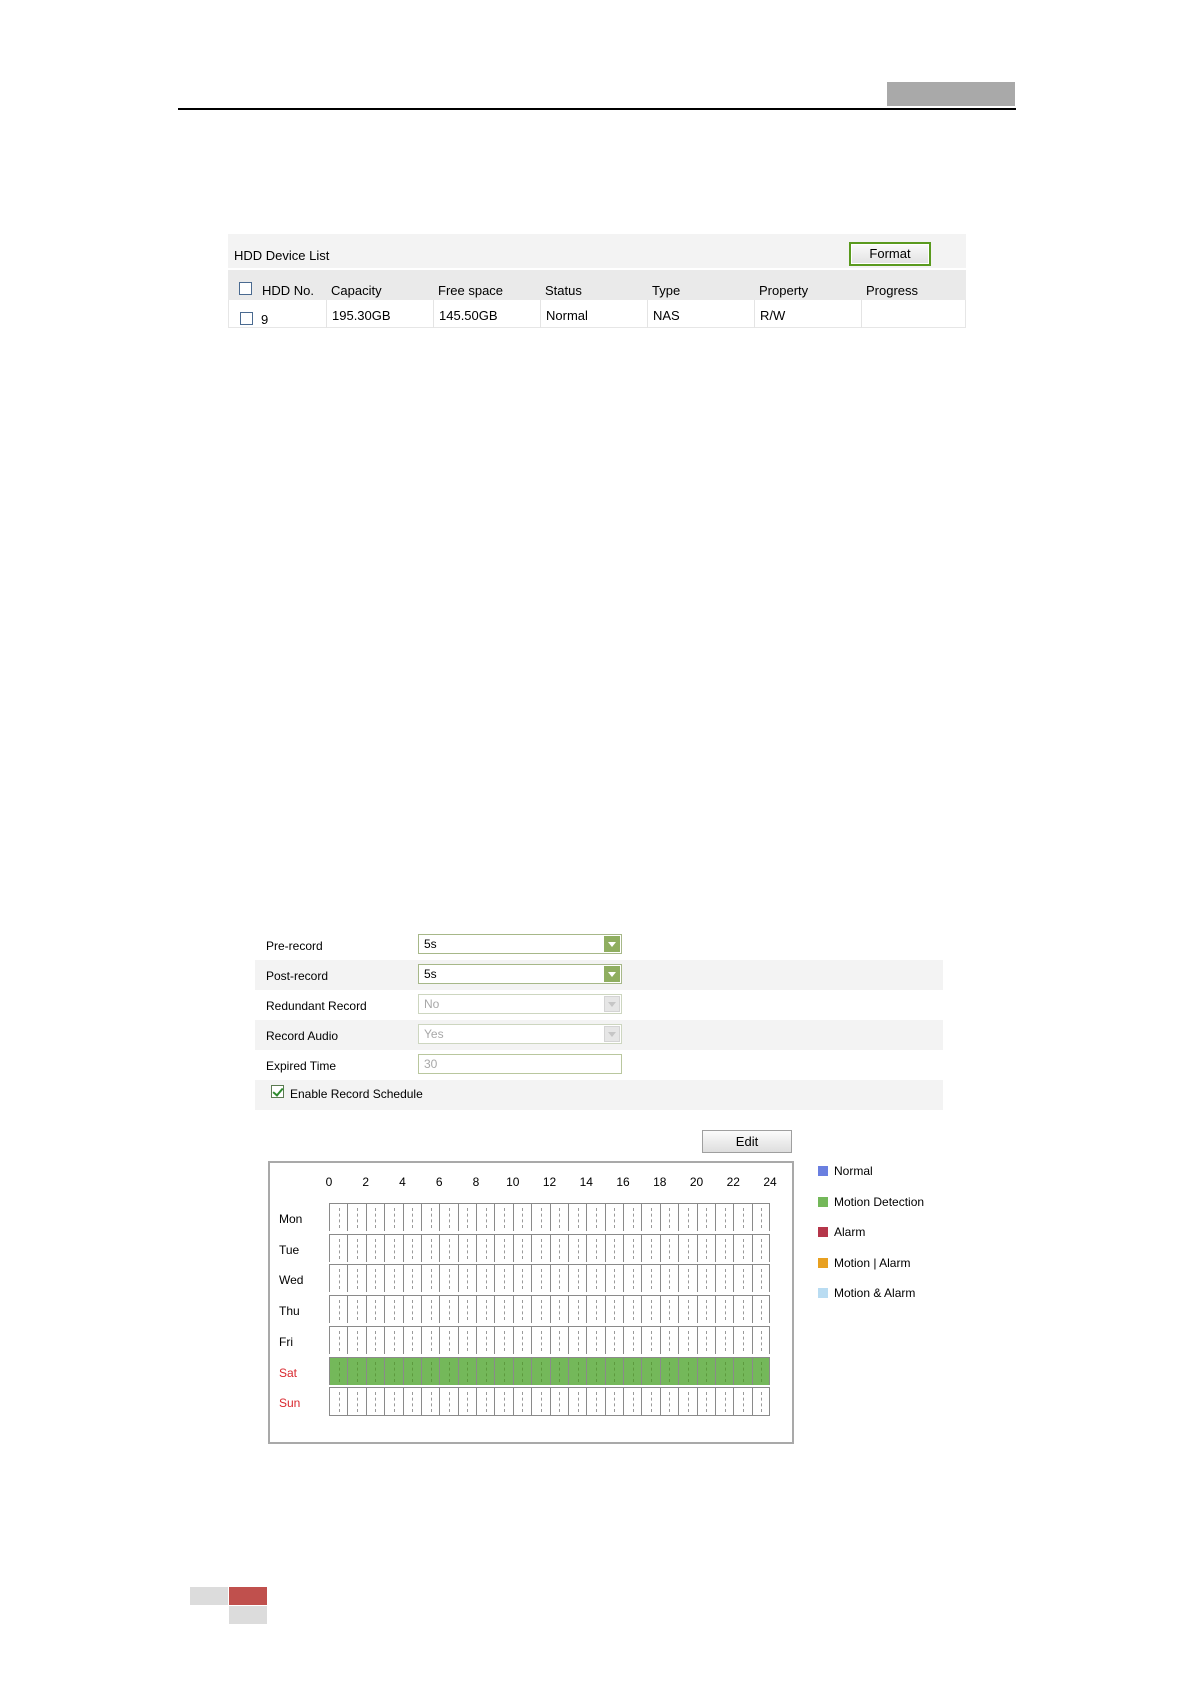 The image size is (1191, 1684). I want to click on edit-schedule-button: Edit, so click(747, 1141).